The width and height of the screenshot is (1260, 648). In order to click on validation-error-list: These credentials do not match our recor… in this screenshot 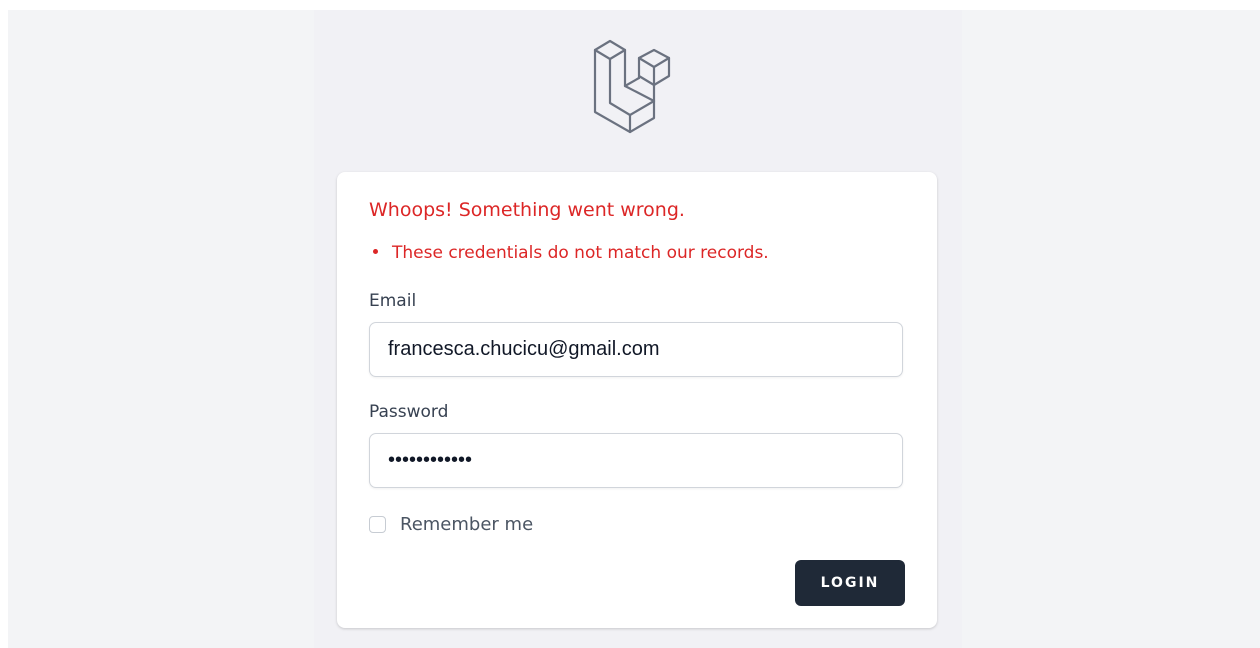, I will do `click(569, 253)`.